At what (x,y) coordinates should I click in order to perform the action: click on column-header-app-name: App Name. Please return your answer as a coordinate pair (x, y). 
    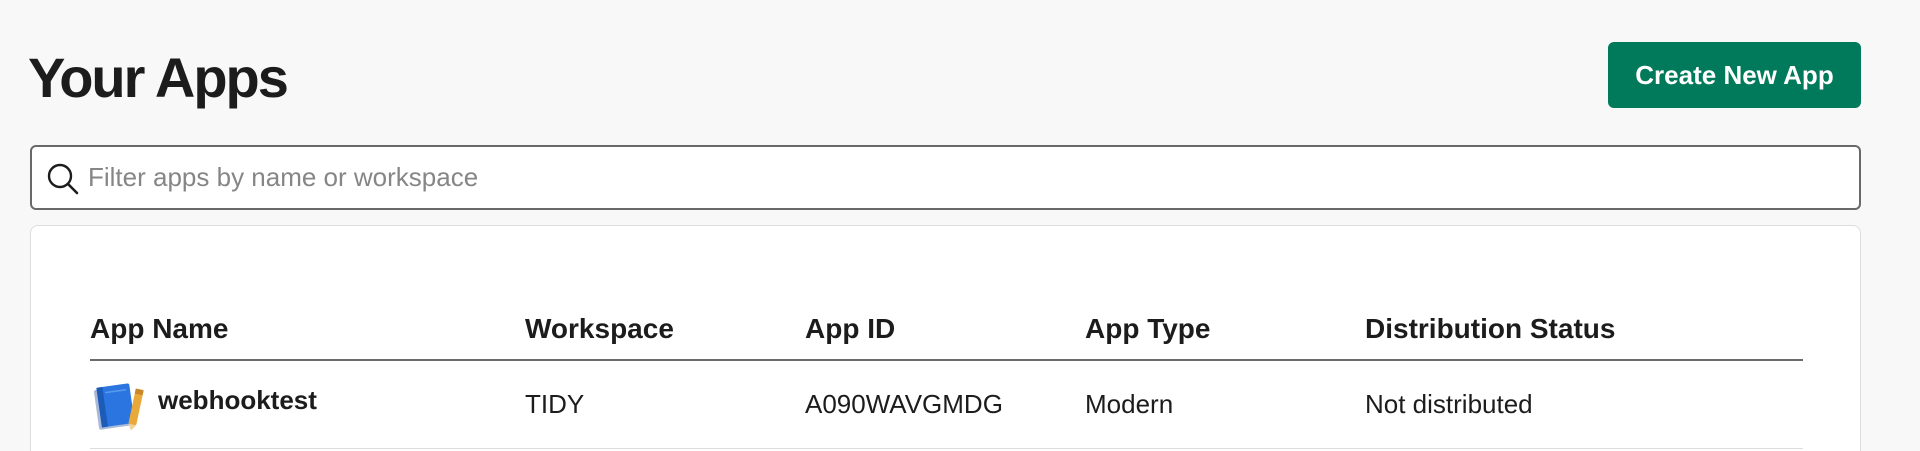
    Looking at the image, I should click on (159, 328).